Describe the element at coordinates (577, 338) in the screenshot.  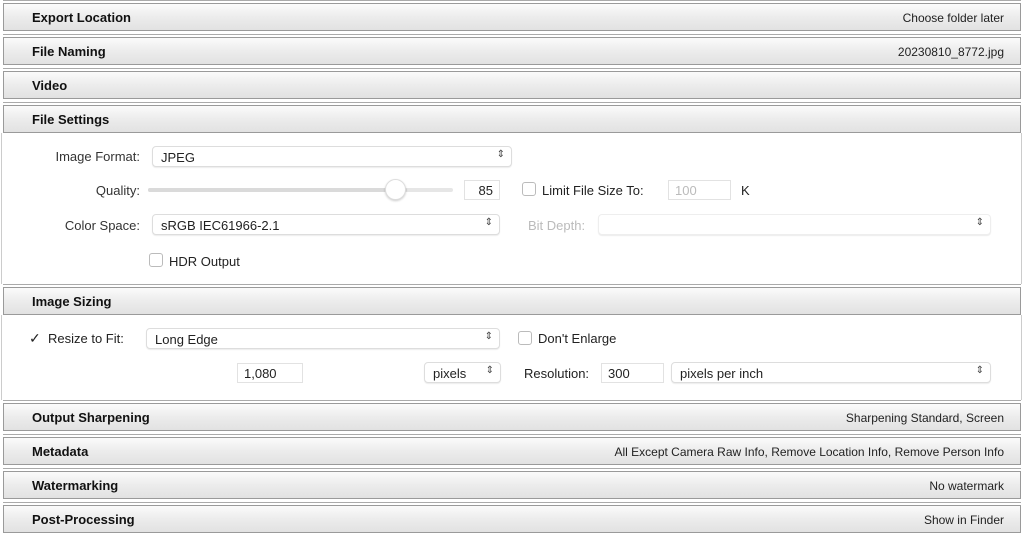
I see `dont-enlarge-label: Don't Enlarge` at that location.